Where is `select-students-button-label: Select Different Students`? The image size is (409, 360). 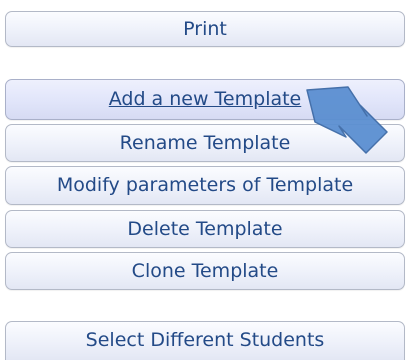
select-students-button-label: Select Different Students is located at coordinates (205, 340).